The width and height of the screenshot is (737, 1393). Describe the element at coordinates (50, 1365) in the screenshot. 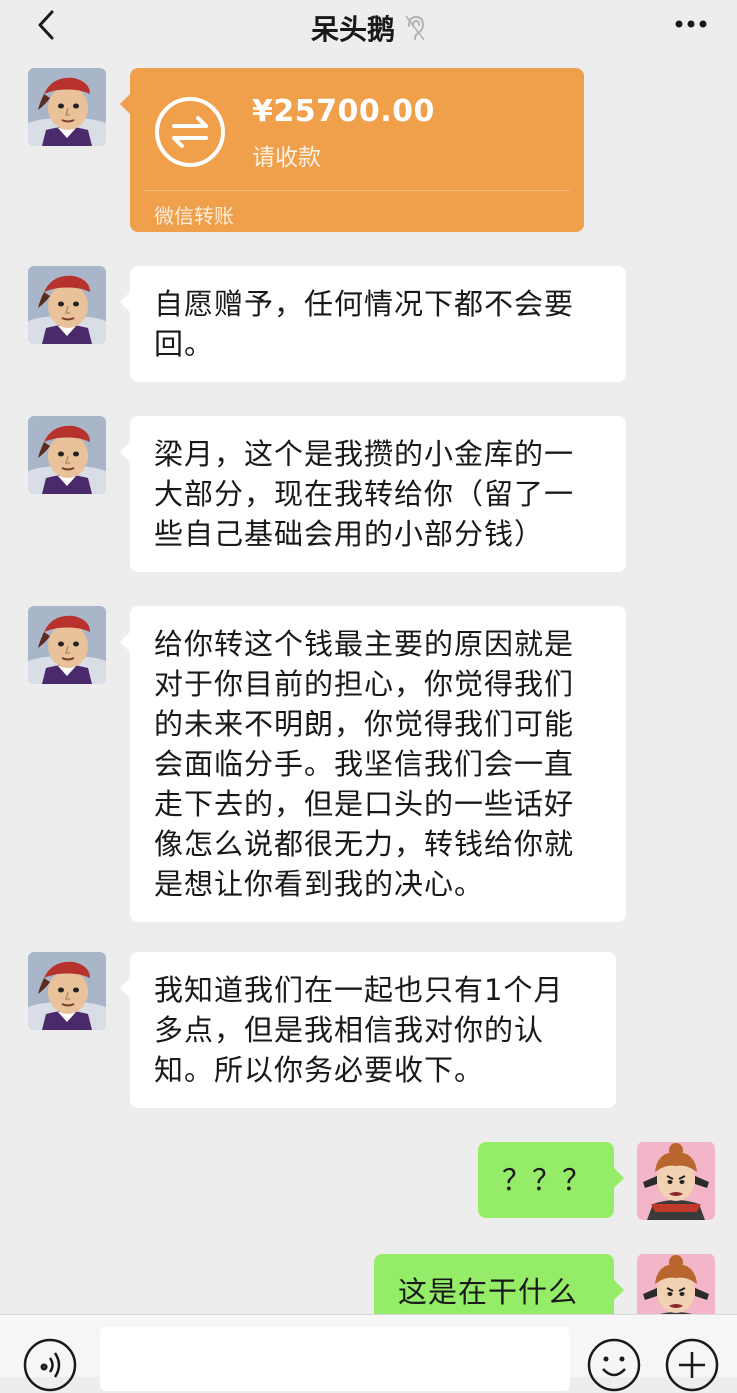

I see `voice-icon` at that location.